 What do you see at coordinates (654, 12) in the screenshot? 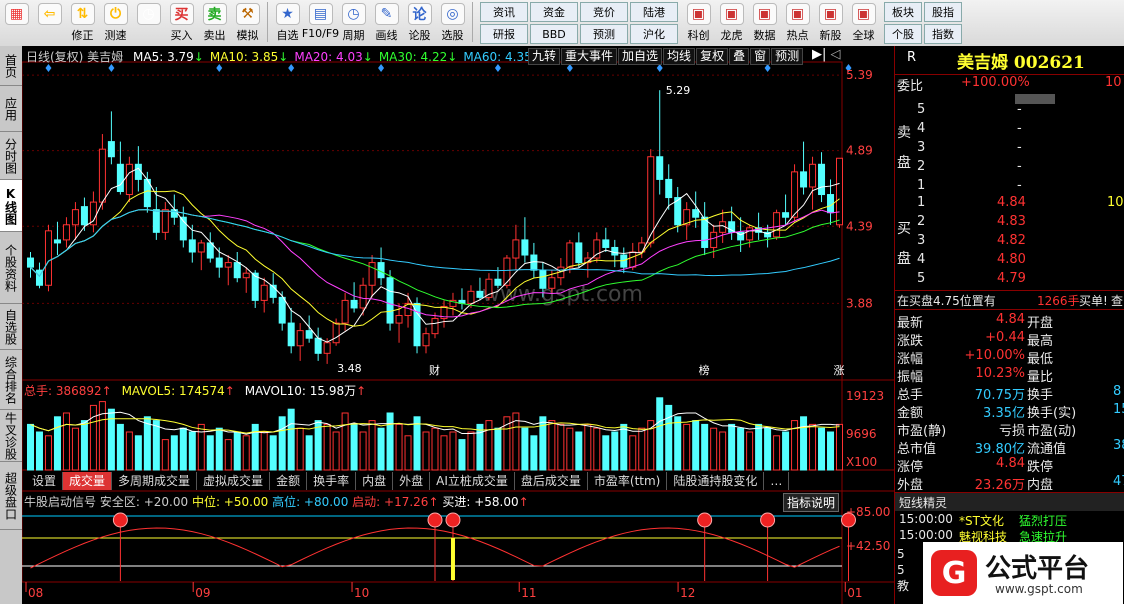
I see `toolbar-grid-button: 陆港` at bounding box center [654, 12].